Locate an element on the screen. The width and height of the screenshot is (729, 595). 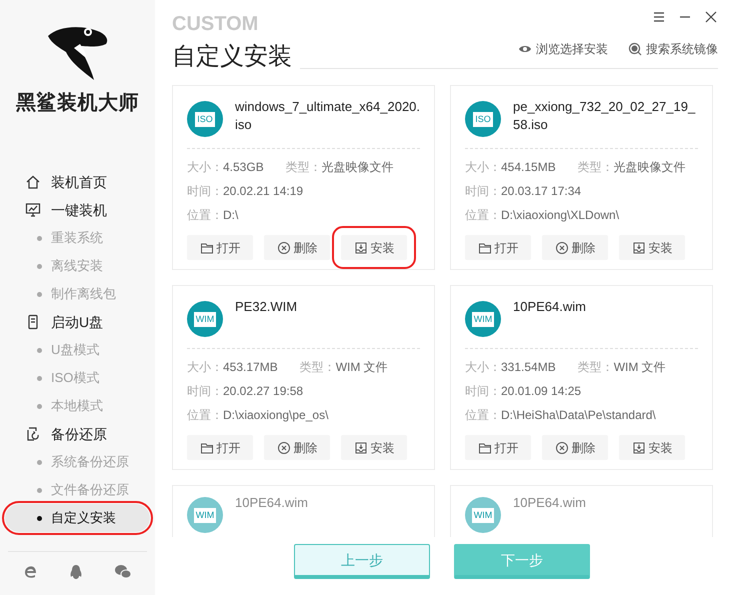
file-location: 位置：D:\ is located at coordinates (212, 215).